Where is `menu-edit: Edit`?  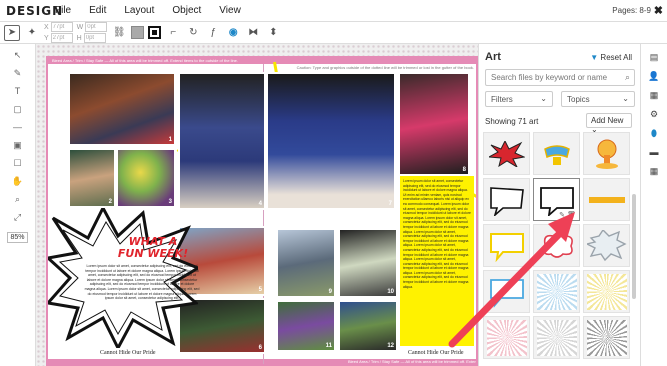
menu-edit: Edit is located at coordinates (97, 10).